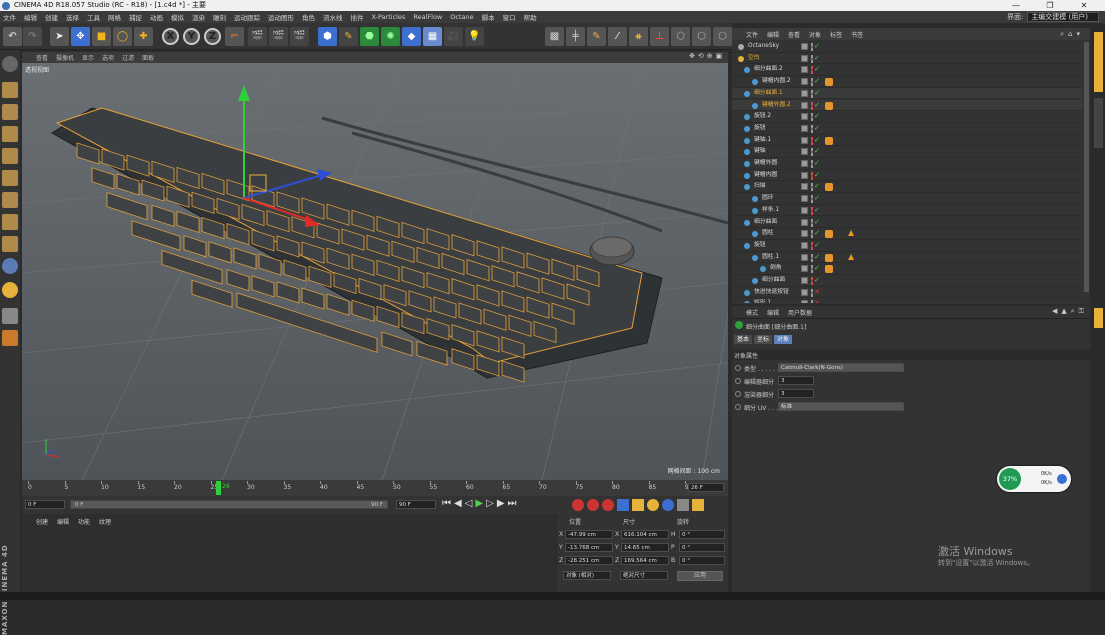 The width and height of the screenshot is (1105, 635). What do you see at coordinates (653, 505) in the screenshot?
I see `key-rotation-icon` at bounding box center [653, 505].